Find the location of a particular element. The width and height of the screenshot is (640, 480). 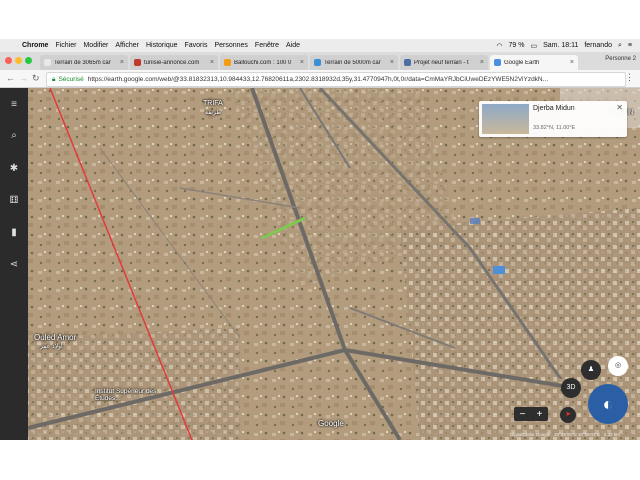

menu-favoris: Favoris is located at coordinates (196, 45).